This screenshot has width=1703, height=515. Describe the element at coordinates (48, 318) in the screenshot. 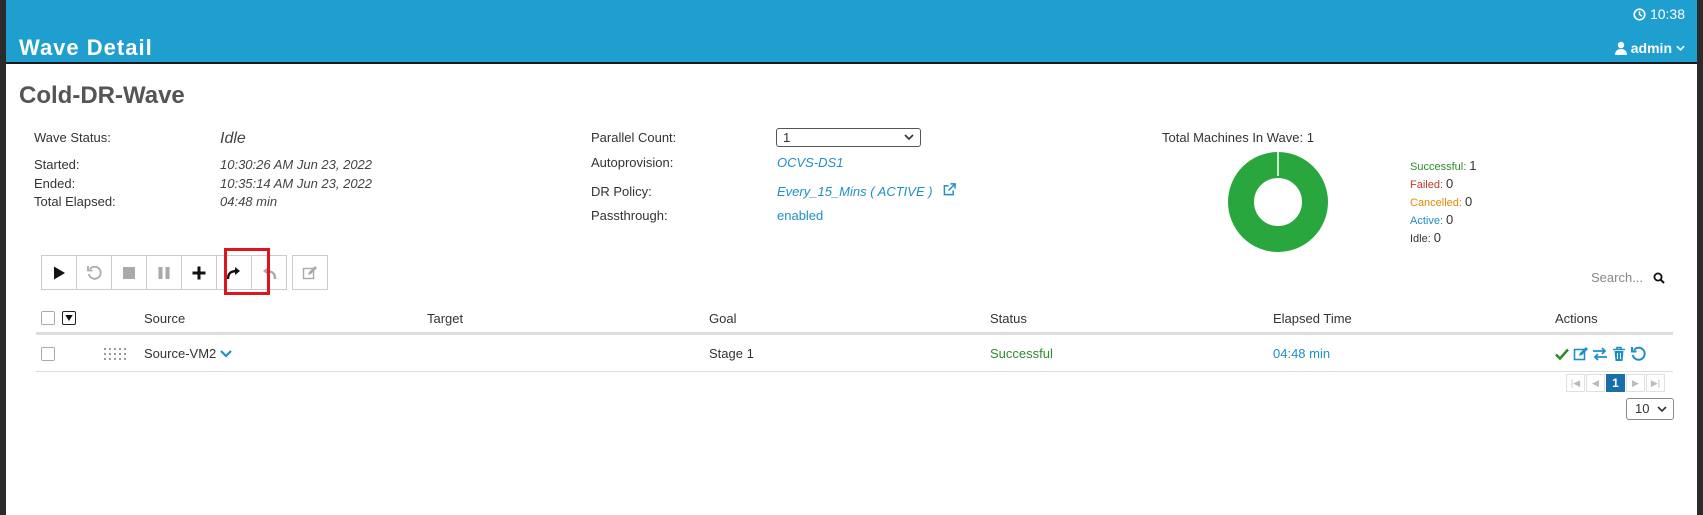

I see `select-all-checkbox` at that location.